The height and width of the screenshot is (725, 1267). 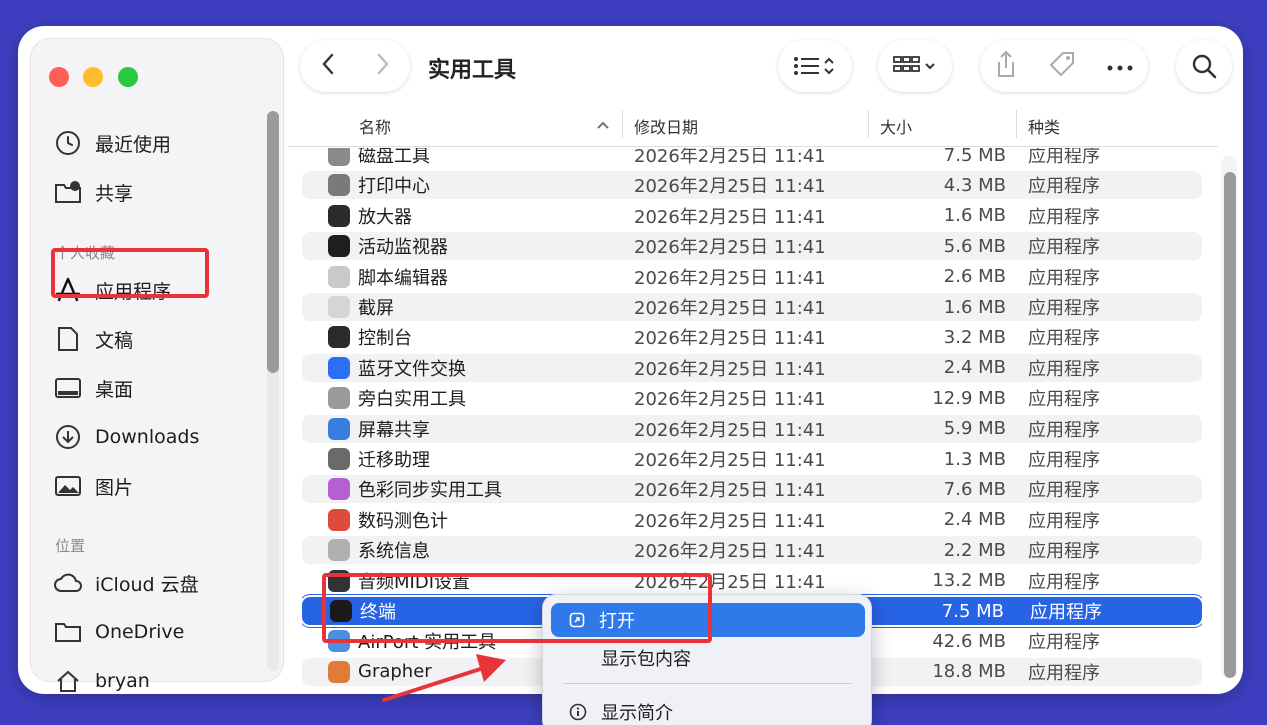 What do you see at coordinates (974, 157) in the screenshot?
I see `file-size: 7.5 MB` at bounding box center [974, 157].